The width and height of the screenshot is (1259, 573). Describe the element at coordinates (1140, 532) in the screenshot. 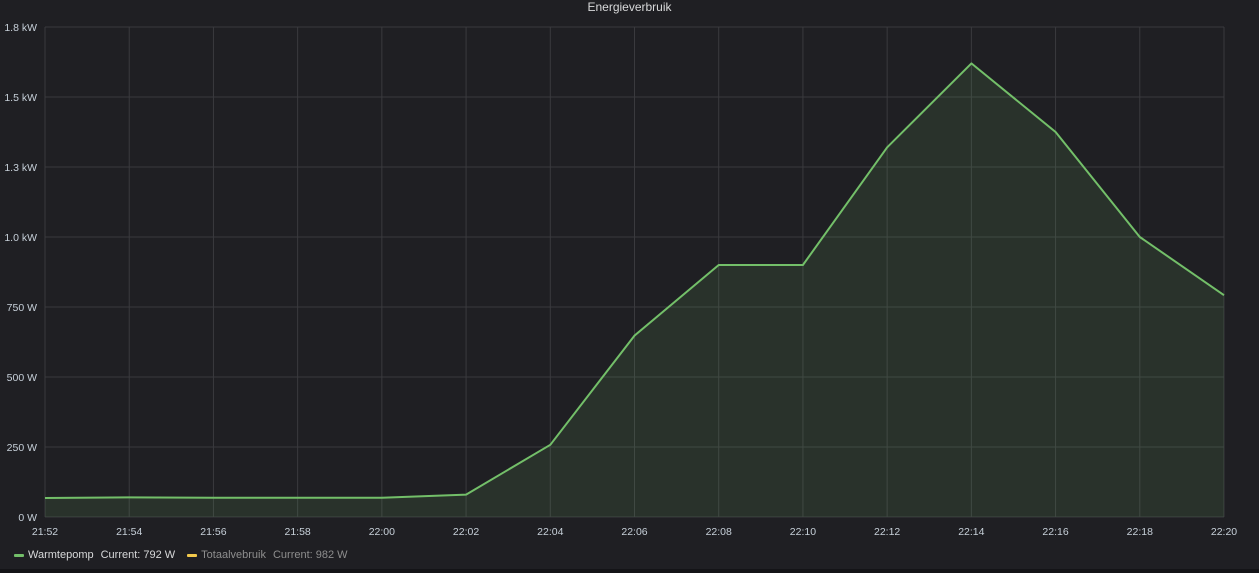

I see `x-tick-label: 22:18` at that location.